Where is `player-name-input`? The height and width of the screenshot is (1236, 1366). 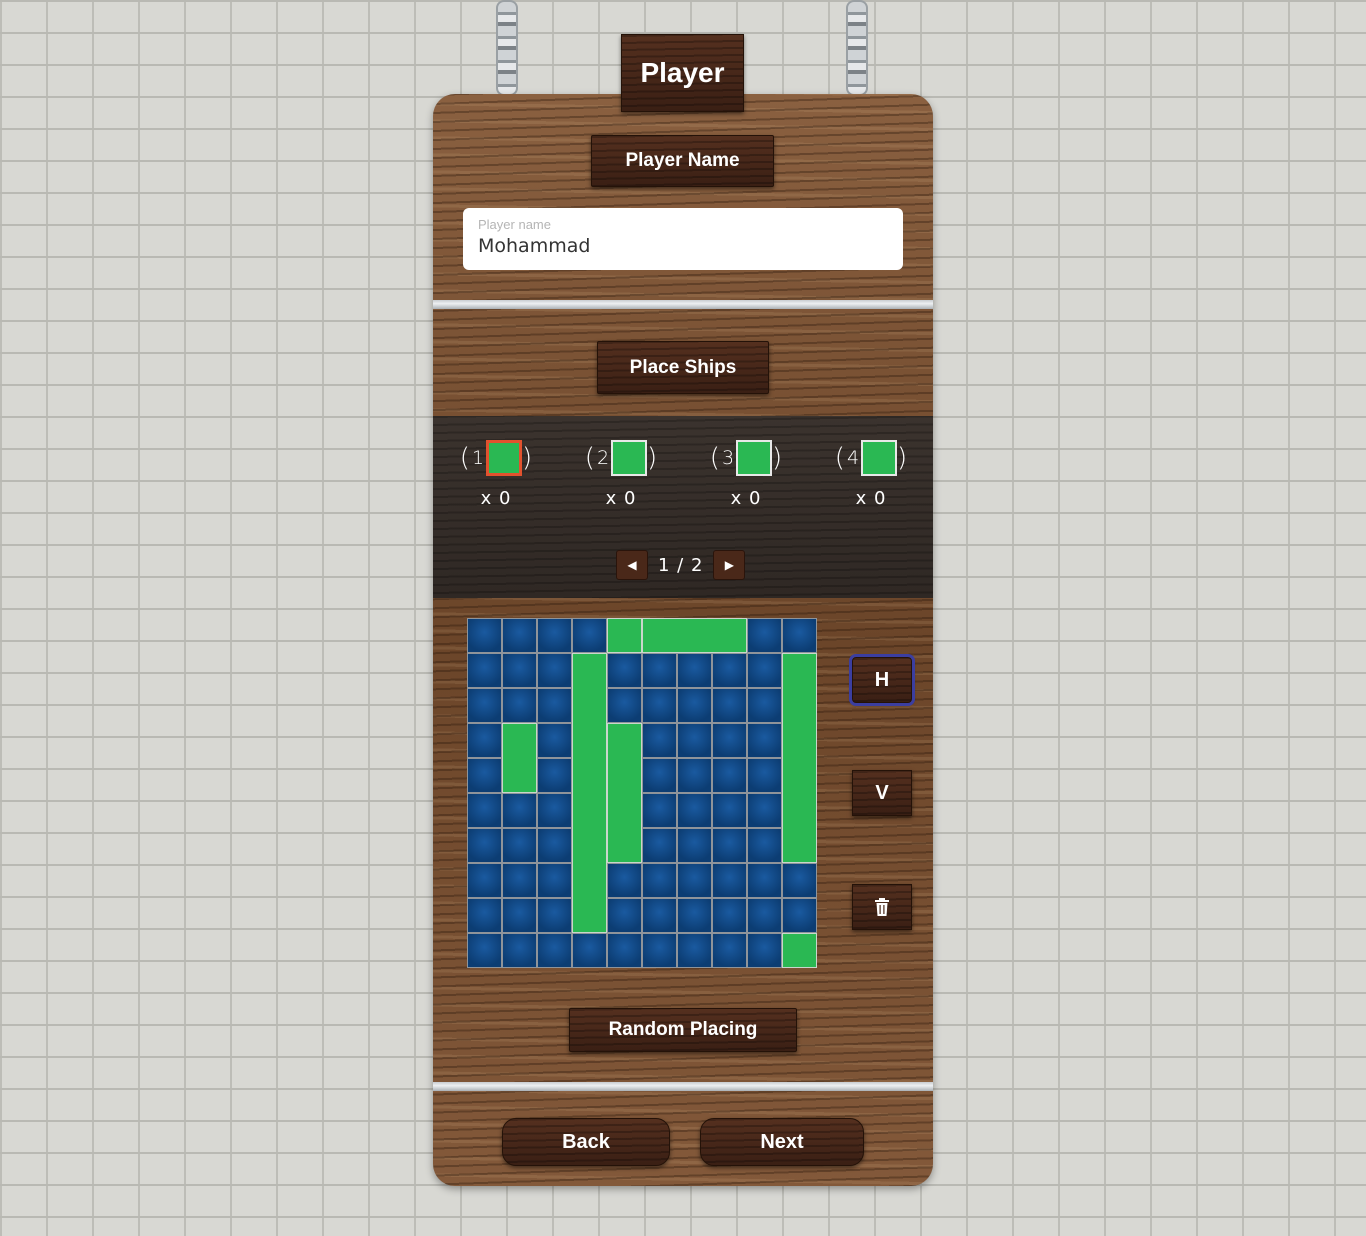
player-name-input is located at coordinates (683, 246).